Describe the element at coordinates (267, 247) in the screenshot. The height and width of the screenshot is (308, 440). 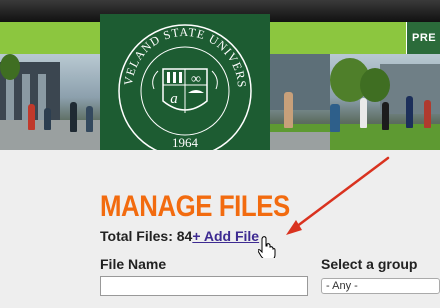
I see `hand-pointer-cursor-icon` at that location.